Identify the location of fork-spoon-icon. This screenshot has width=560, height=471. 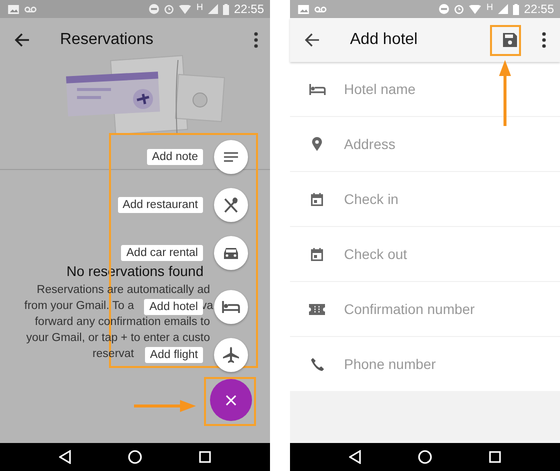
(231, 205).